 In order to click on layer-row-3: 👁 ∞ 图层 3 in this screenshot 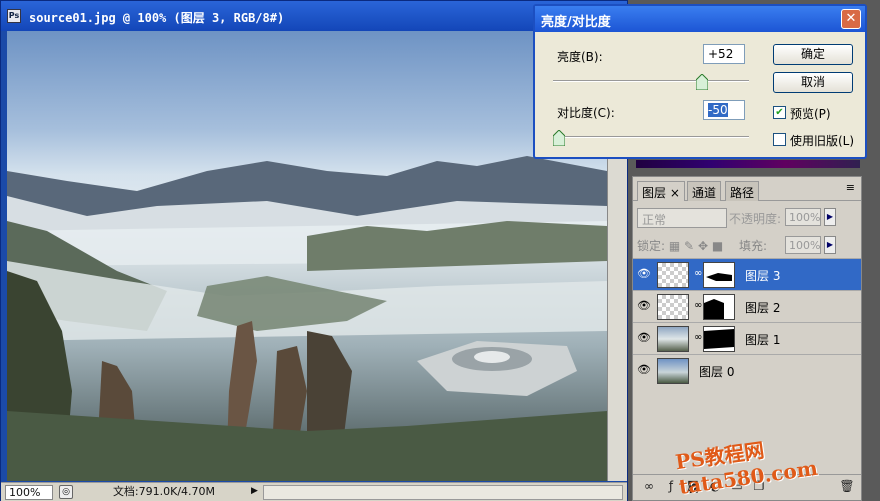, I will do `click(747, 274)`.